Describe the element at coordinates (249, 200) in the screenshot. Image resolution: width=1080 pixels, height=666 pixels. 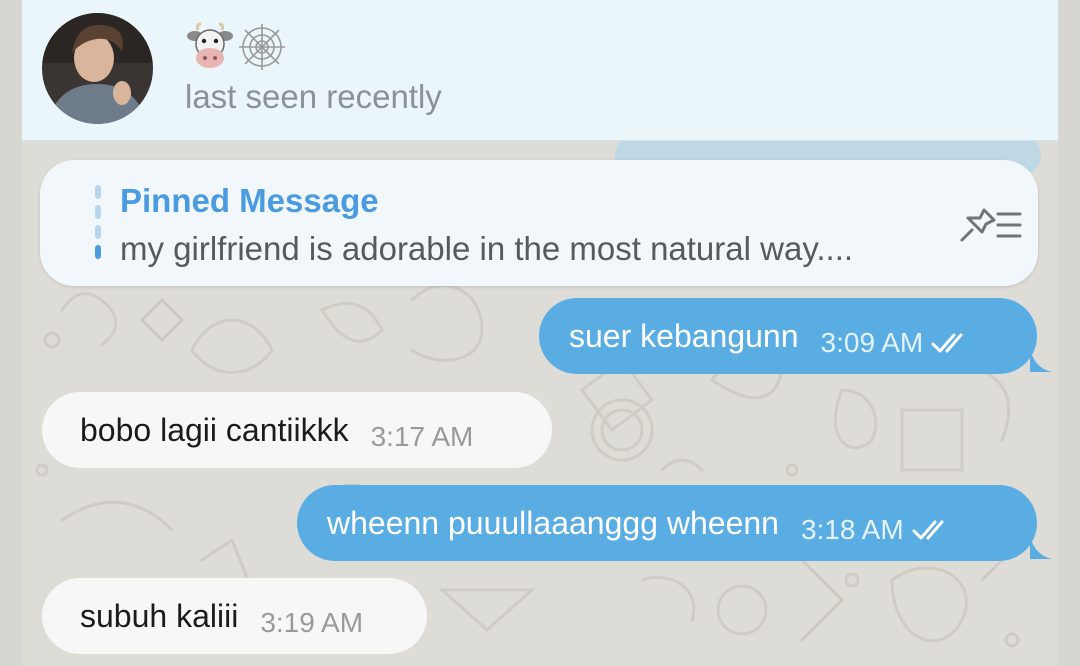
I see `pinned-title: Pinned Message` at that location.